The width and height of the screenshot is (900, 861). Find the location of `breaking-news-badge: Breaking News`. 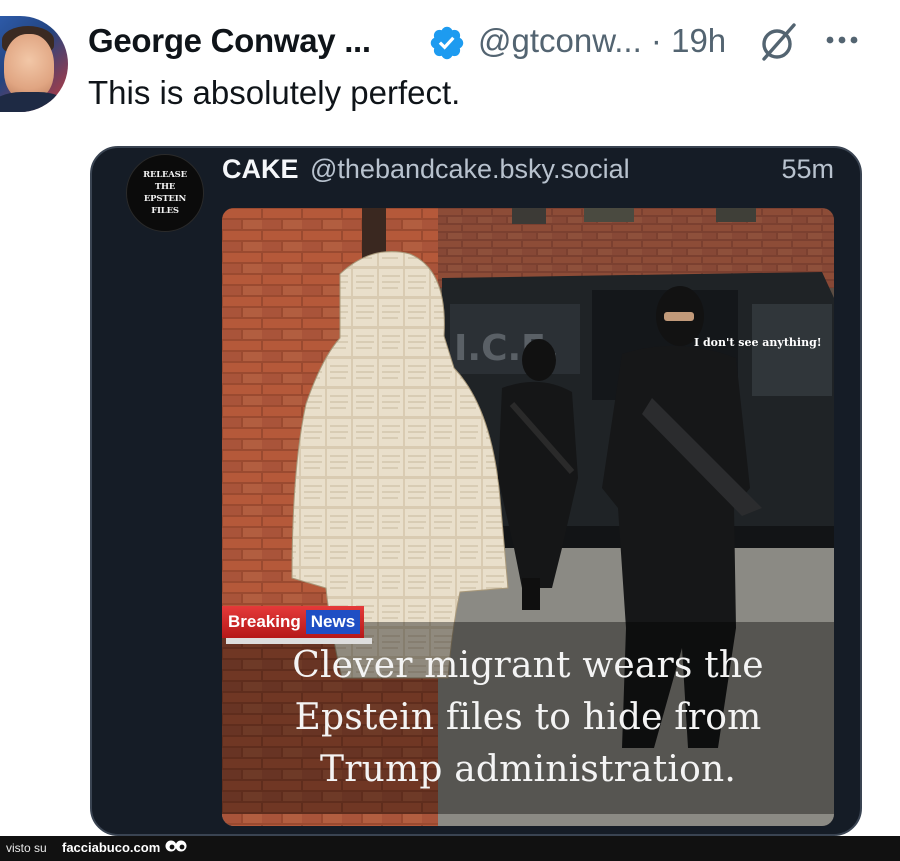

breaking-news-badge: Breaking News is located at coordinates (293, 622).